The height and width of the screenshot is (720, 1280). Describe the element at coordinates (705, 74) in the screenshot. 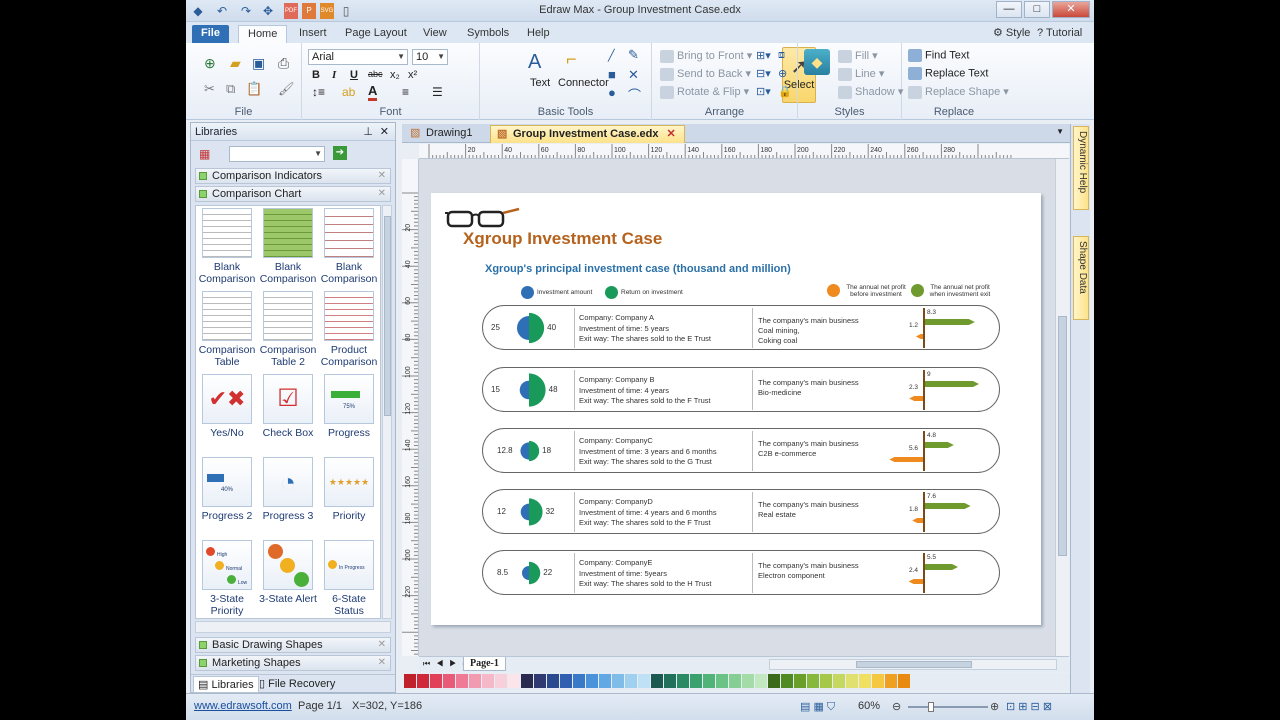

I see `send-to-back-button: Send to Back ▾` at that location.